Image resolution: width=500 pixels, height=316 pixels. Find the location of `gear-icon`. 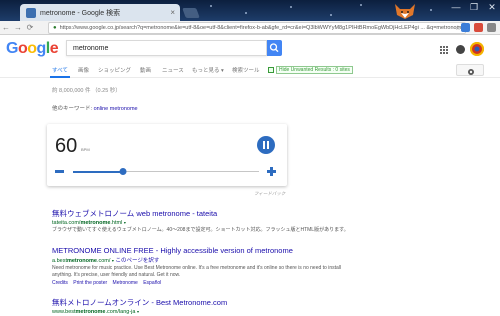

gear-icon is located at coordinates (471, 72).